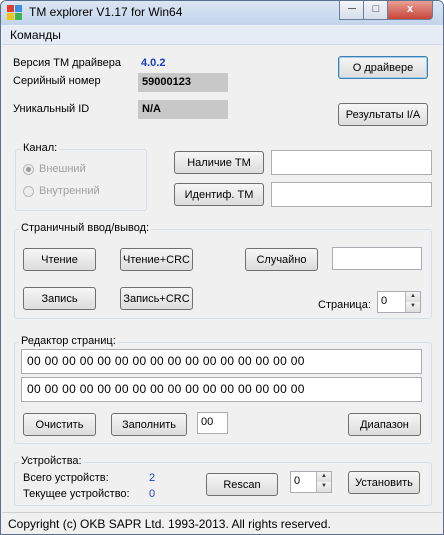 Image resolution: width=444 pixels, height=535 pixels. I want to click on channel-group-title: Канал:, so click(40, 148).